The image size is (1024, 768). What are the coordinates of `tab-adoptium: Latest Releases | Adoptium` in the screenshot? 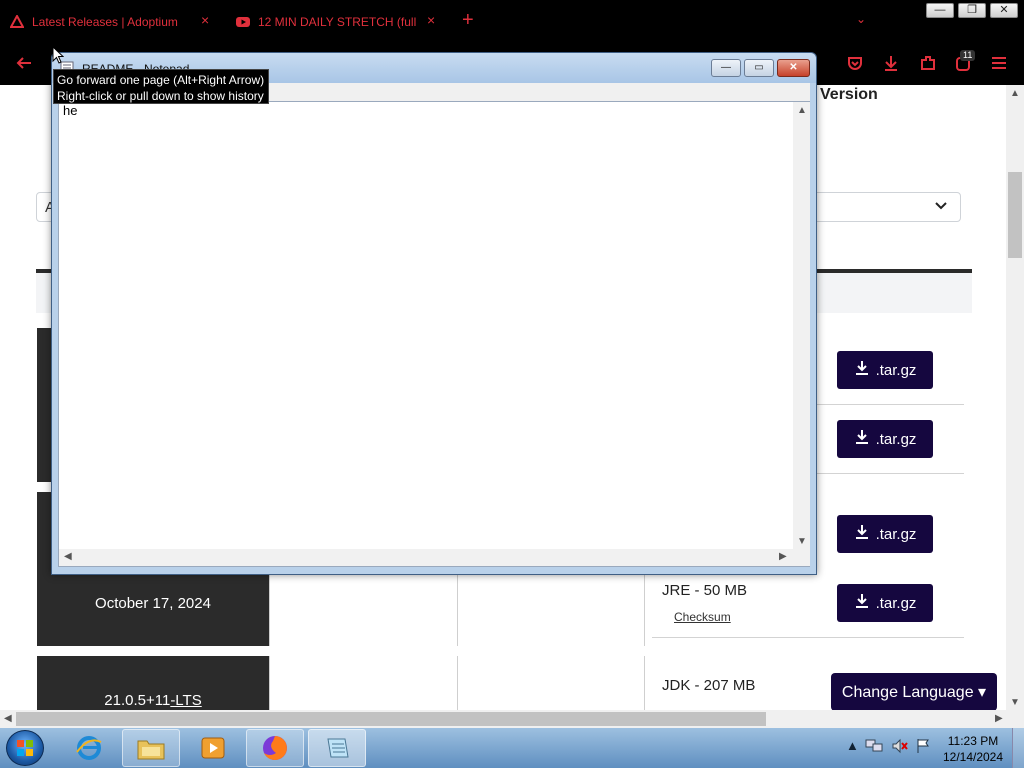 It's located at (100, 22).